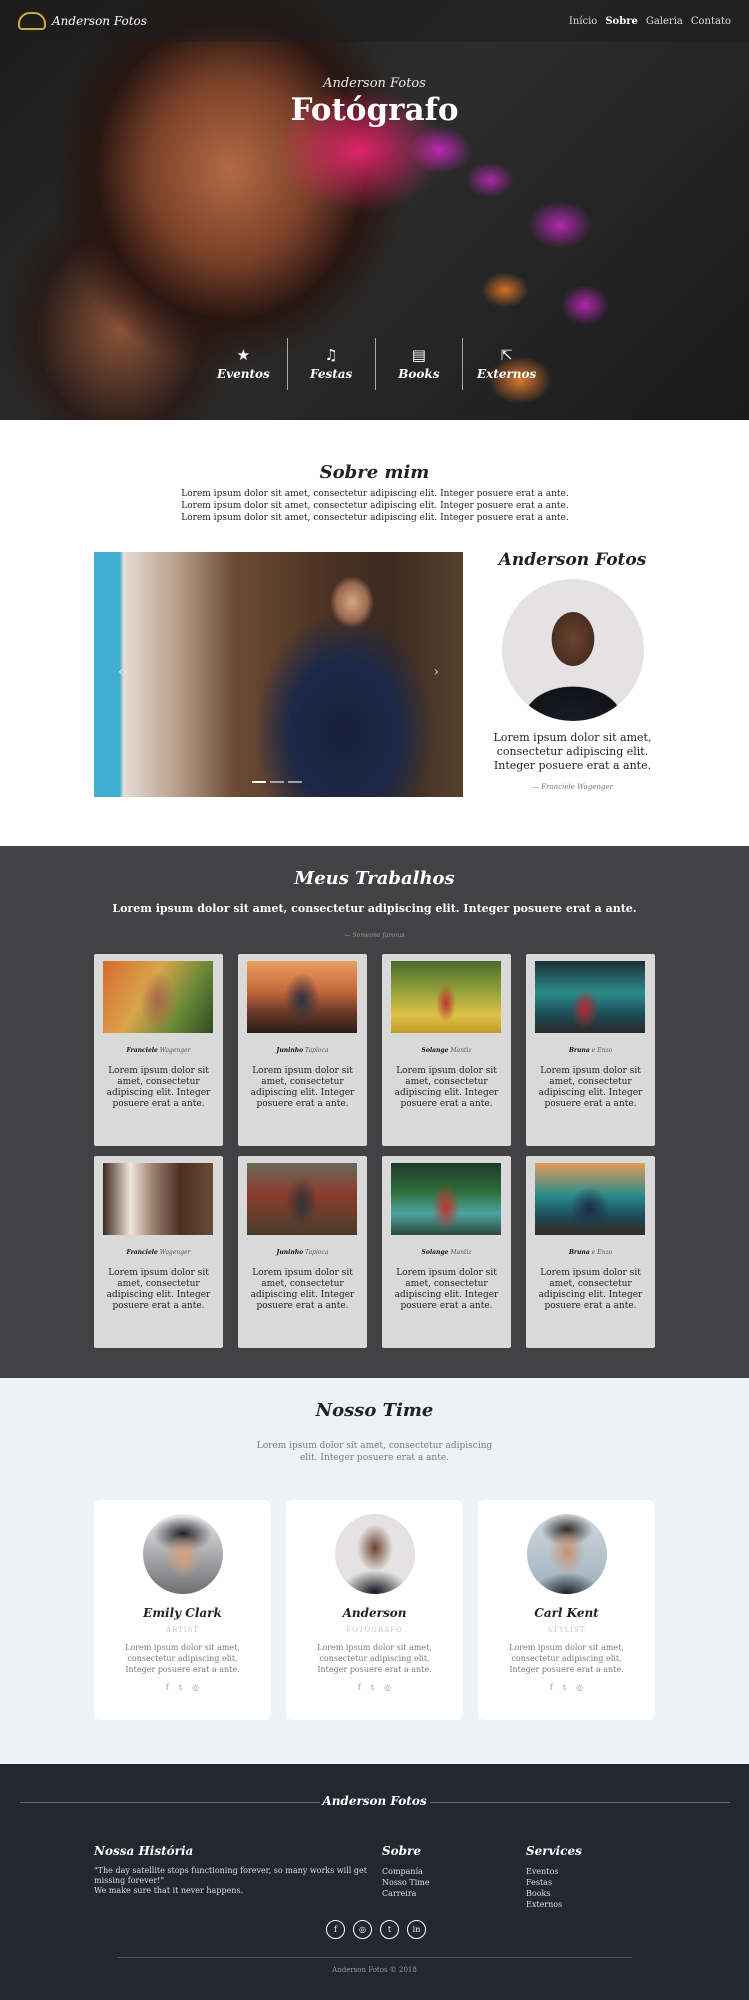  Describe the element at coordinates (278, 674) in the screenshot. I see `photo-carousel: ‹ ›` at that location.